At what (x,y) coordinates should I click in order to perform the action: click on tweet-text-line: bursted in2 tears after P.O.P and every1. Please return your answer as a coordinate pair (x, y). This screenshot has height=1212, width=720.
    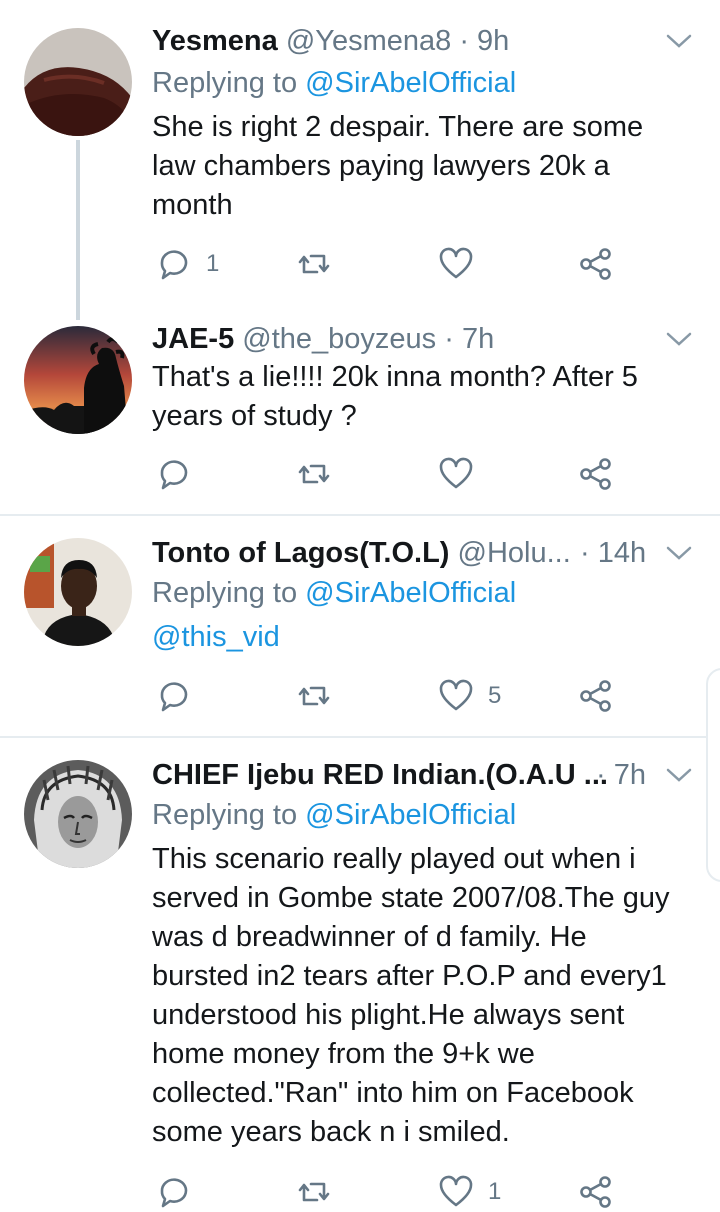
    Looking at the image, I should click on (409, 976).